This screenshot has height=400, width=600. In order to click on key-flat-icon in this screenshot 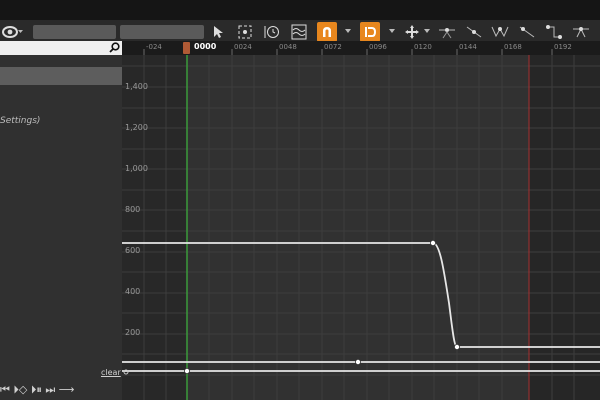, I will do `click(447, 32)`.